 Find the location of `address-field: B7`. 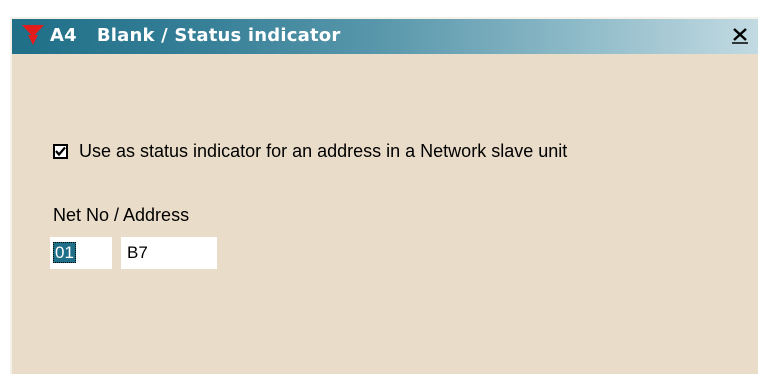

address-field: B7 is located at coordinates (169, 253).